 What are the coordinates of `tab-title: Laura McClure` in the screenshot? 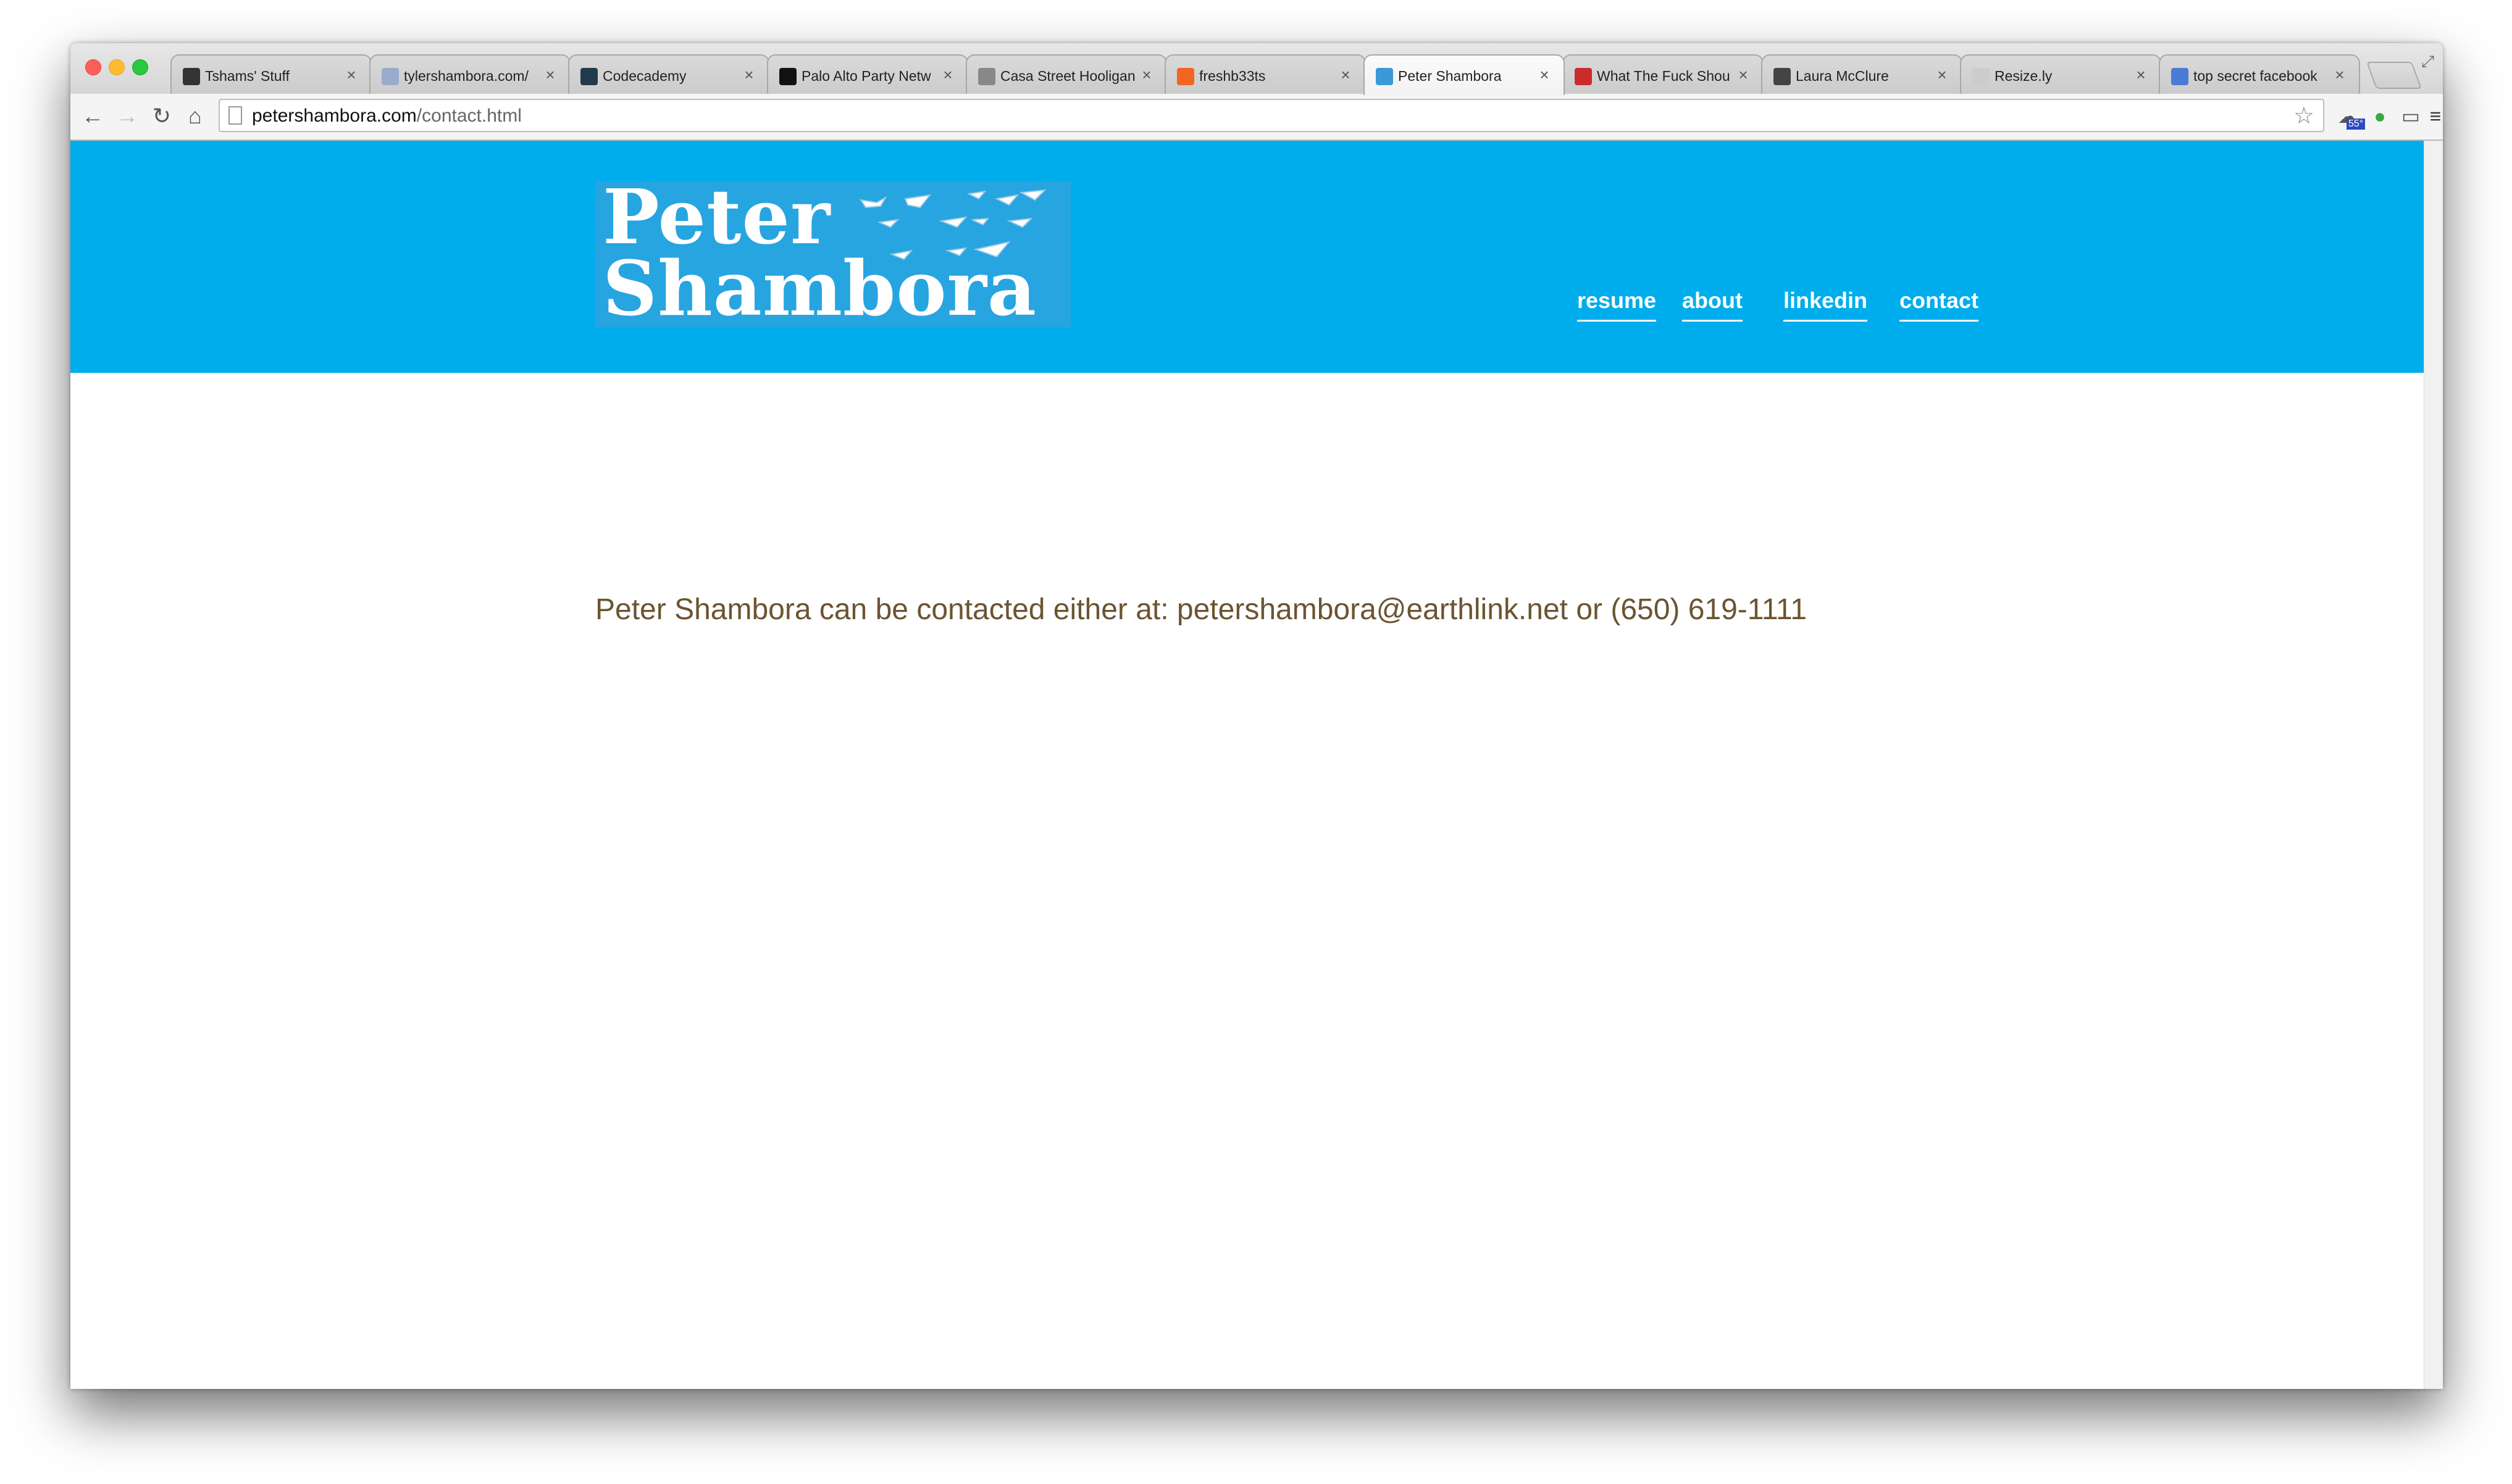 It's located at (1842, 76).